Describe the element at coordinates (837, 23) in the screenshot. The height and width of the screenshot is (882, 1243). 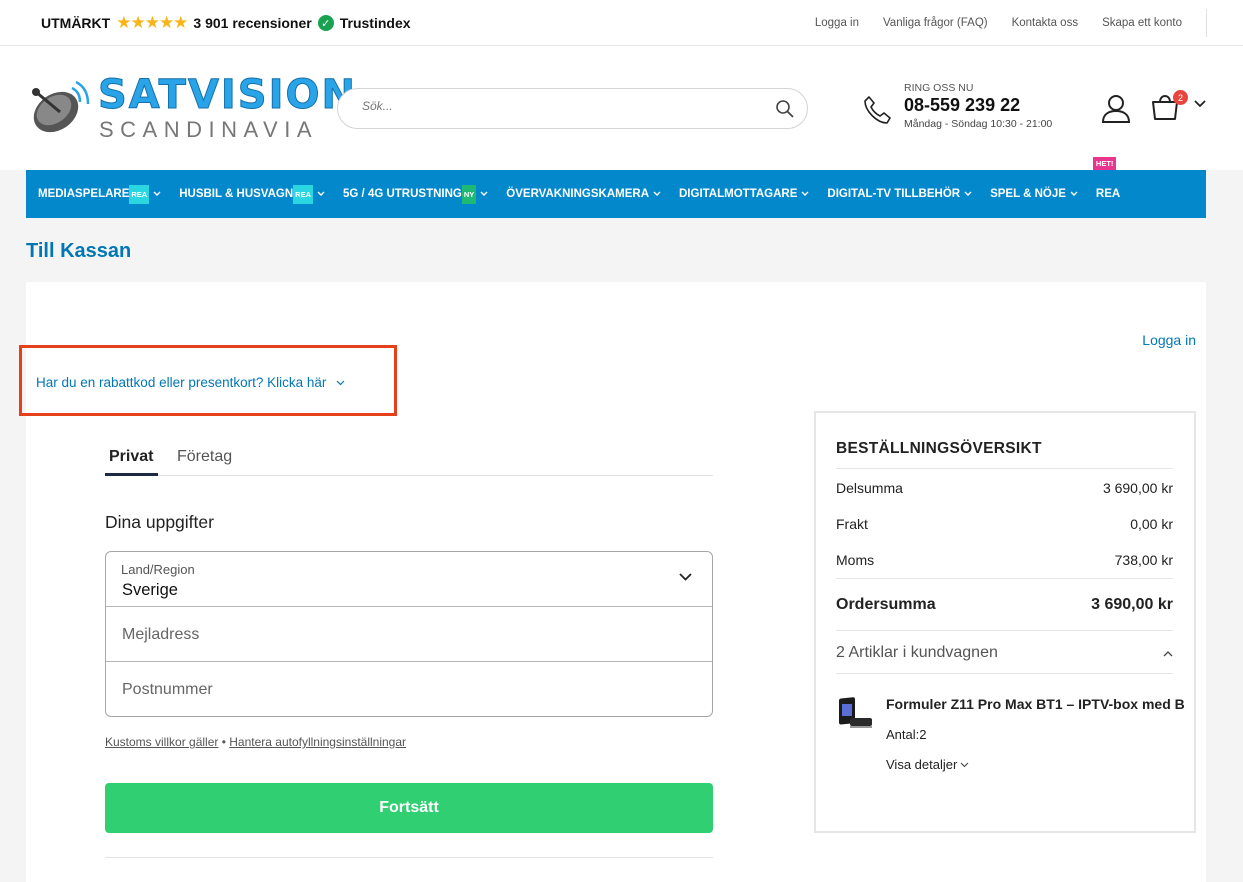
I see `top-link-login: Logga in` at that location.